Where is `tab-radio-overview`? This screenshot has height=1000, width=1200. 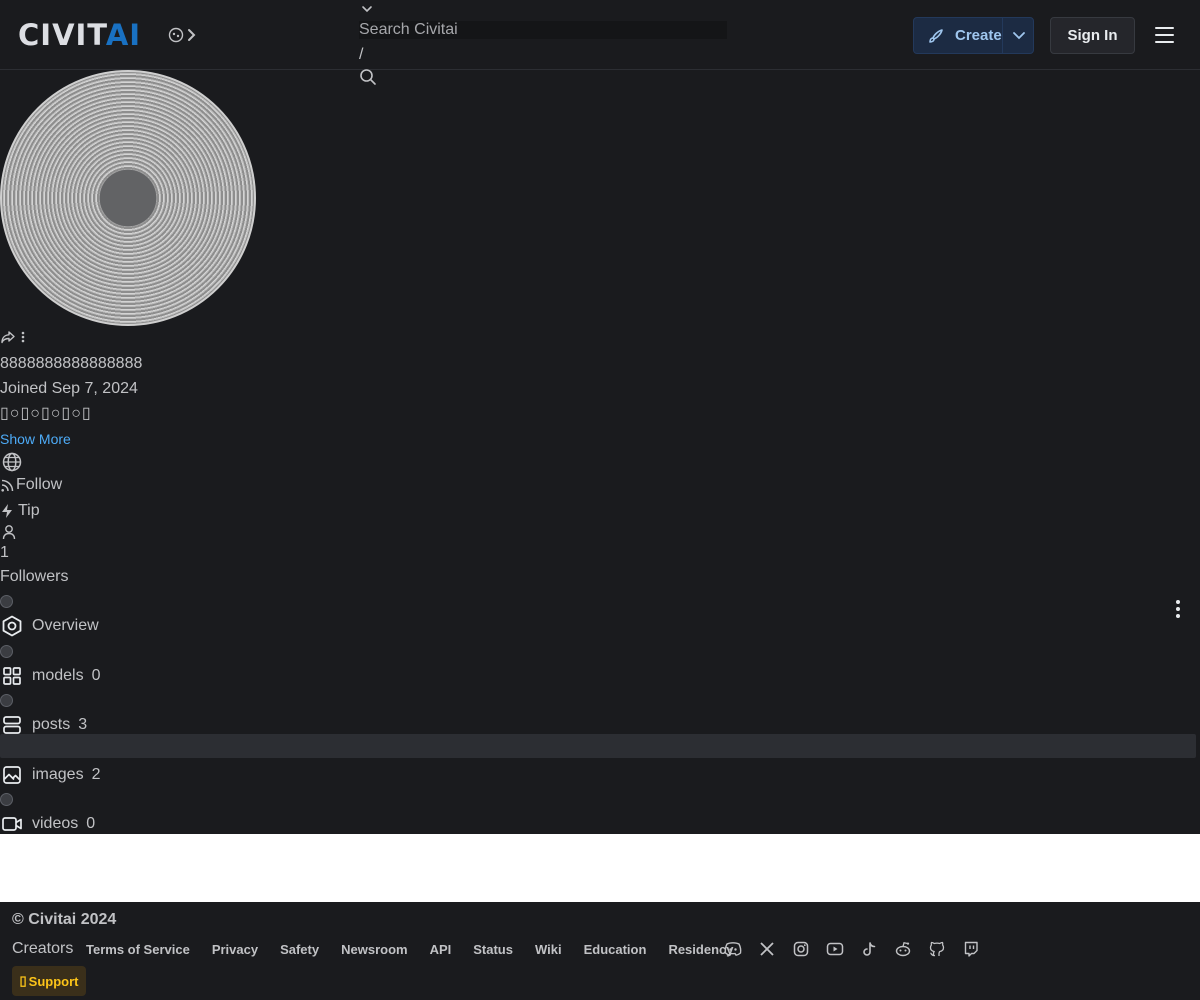
tab-radio-overview is located at coordinates (6, 601).